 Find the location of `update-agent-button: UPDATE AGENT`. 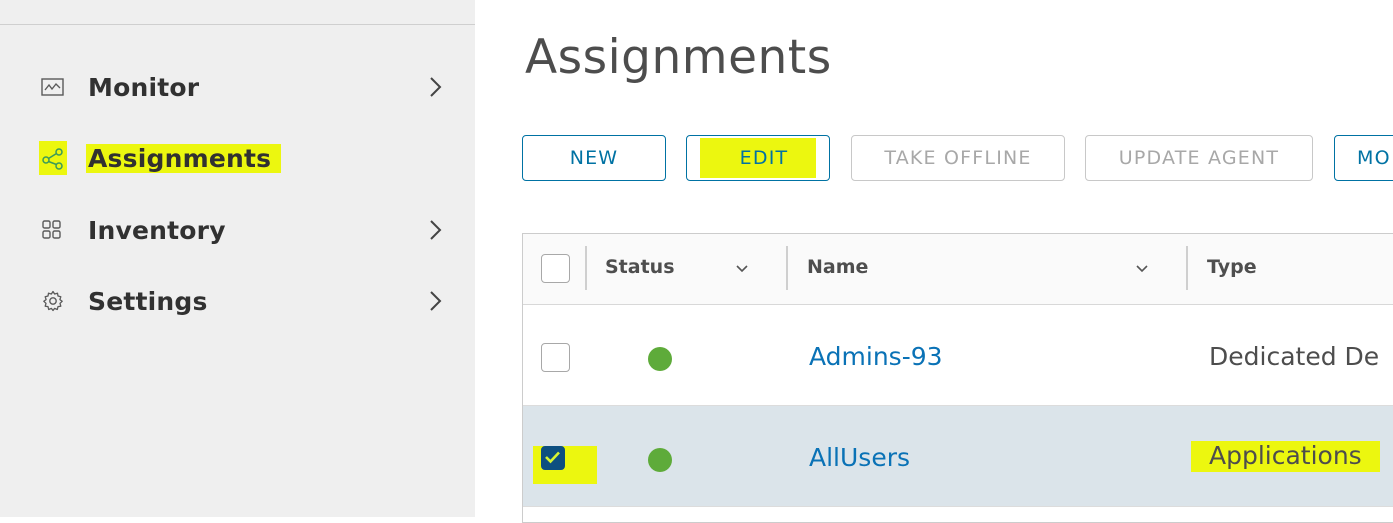

update-agent-button: UPDATE AGENT is located at coordinates (1199, 158).